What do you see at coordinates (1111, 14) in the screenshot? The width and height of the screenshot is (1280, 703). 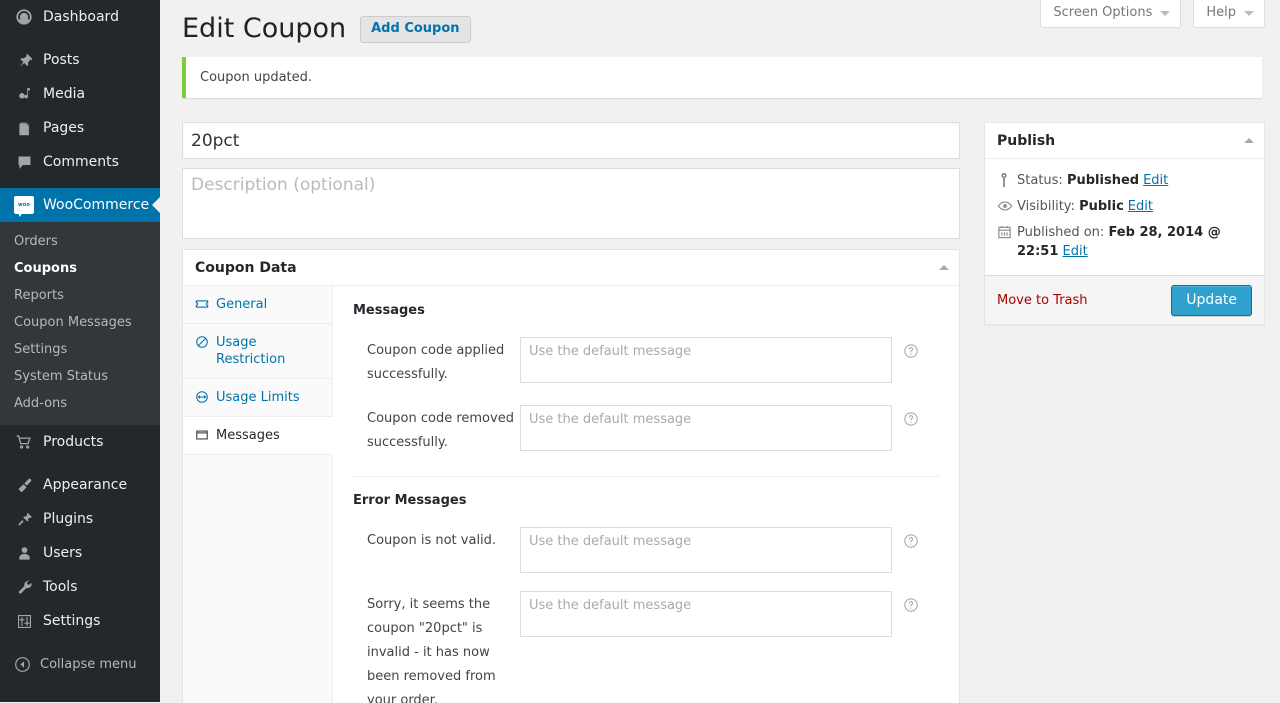 I see `screen-options-button: Screen Options` at bounding box center [1111, 14].